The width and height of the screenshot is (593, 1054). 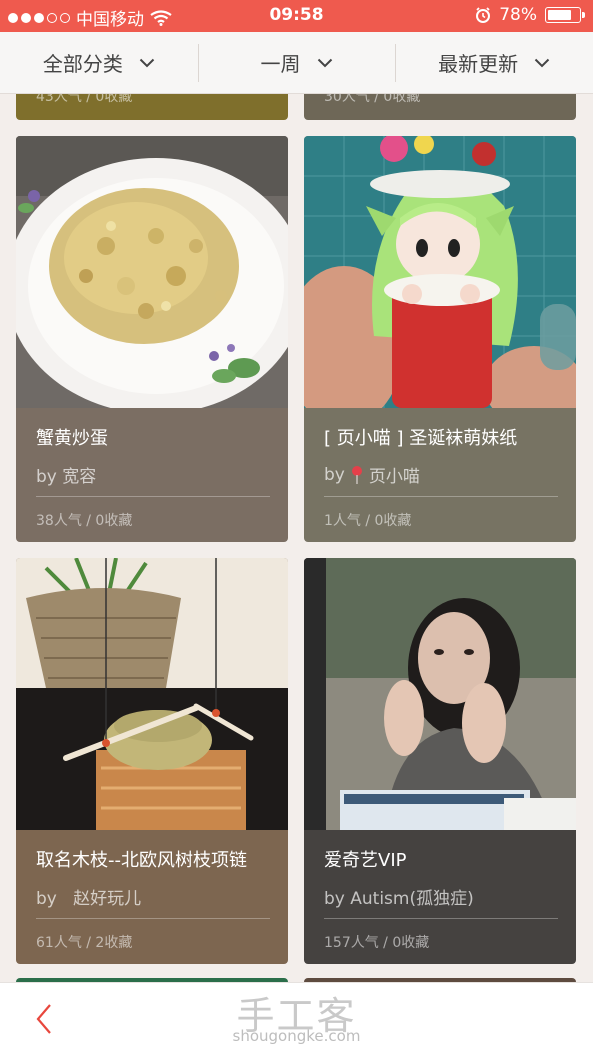 I want to click on bottom-bar: 手工客 shougongke.com, so click(x=296, y=1018).